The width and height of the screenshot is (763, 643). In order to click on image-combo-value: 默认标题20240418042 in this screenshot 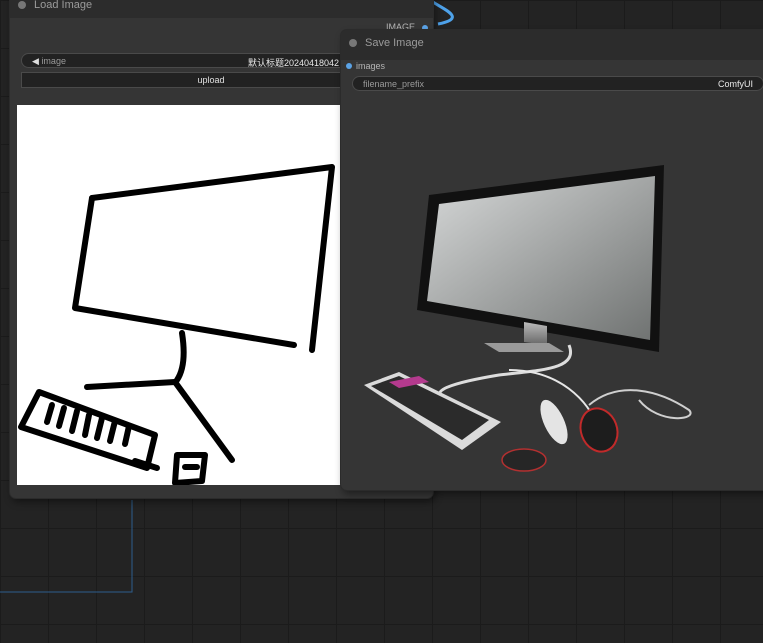, I will do `click(294, 63)`.